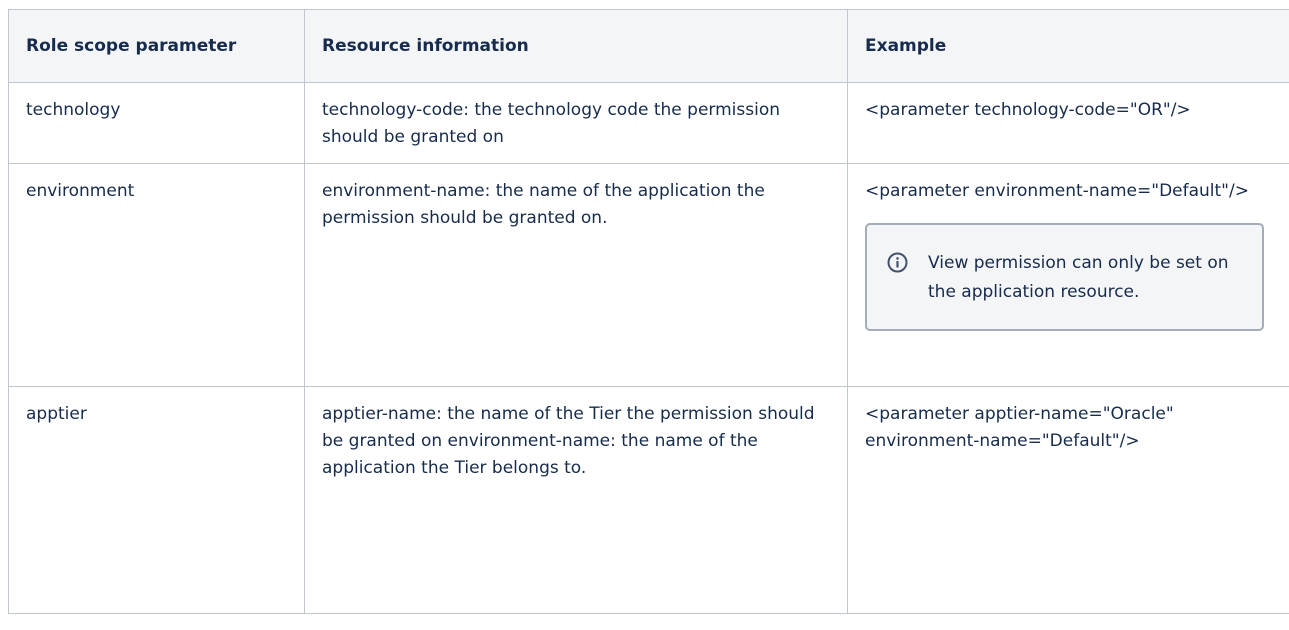 The height and width of the screenshot is (630, 1289). I want to click on header-role-scope-parameter: Role scope parameter, so click(156, 46).